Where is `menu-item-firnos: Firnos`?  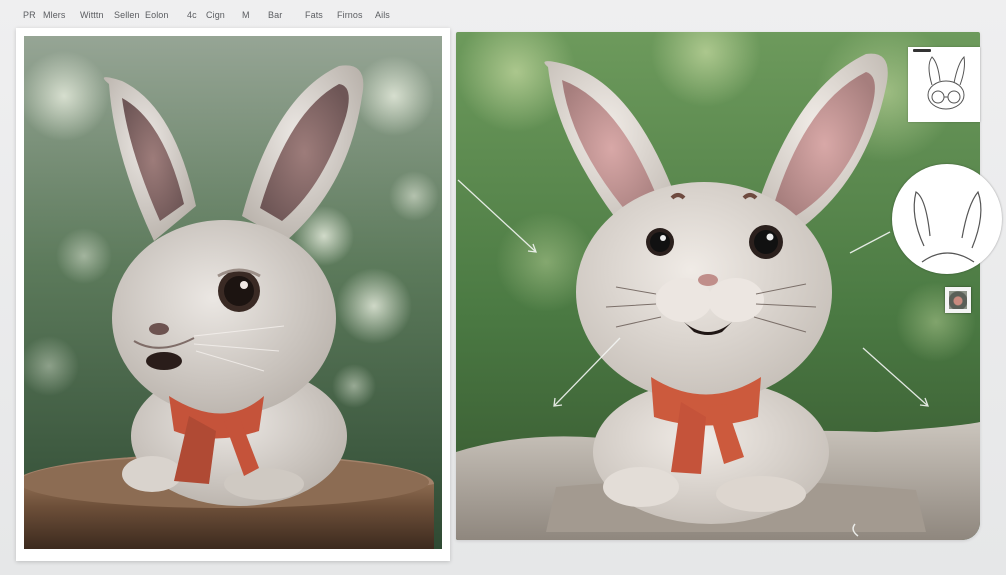 menu-item-firnos: Firnos is located at coordinates (350, 15).